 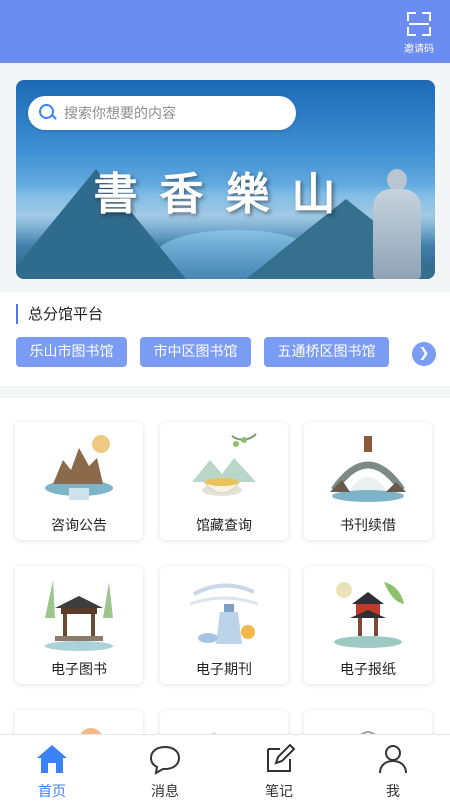 I want to click on service-card-renew: 书刊续借, so click(x=368, y=481).